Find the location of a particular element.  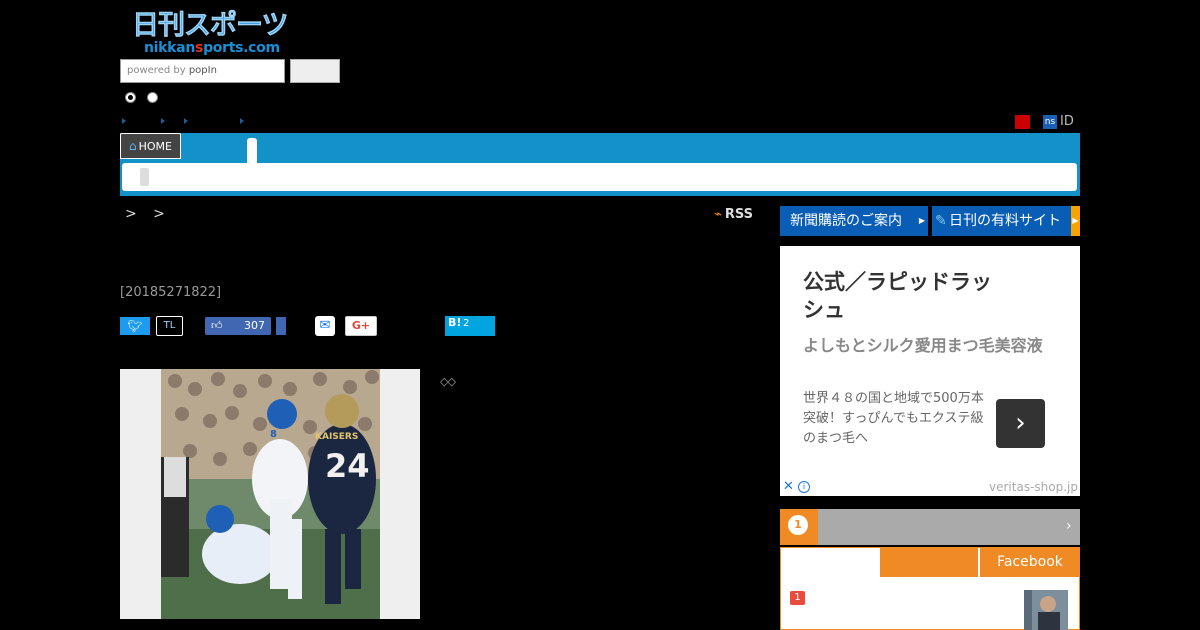

ranking-item-number: 1 is located at coordinates (797, 598).